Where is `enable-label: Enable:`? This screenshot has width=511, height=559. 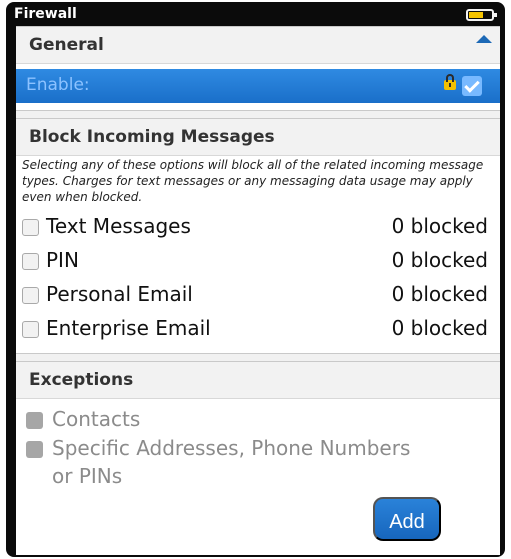
enable-label: Enable: is located at coordinates (58, 85).